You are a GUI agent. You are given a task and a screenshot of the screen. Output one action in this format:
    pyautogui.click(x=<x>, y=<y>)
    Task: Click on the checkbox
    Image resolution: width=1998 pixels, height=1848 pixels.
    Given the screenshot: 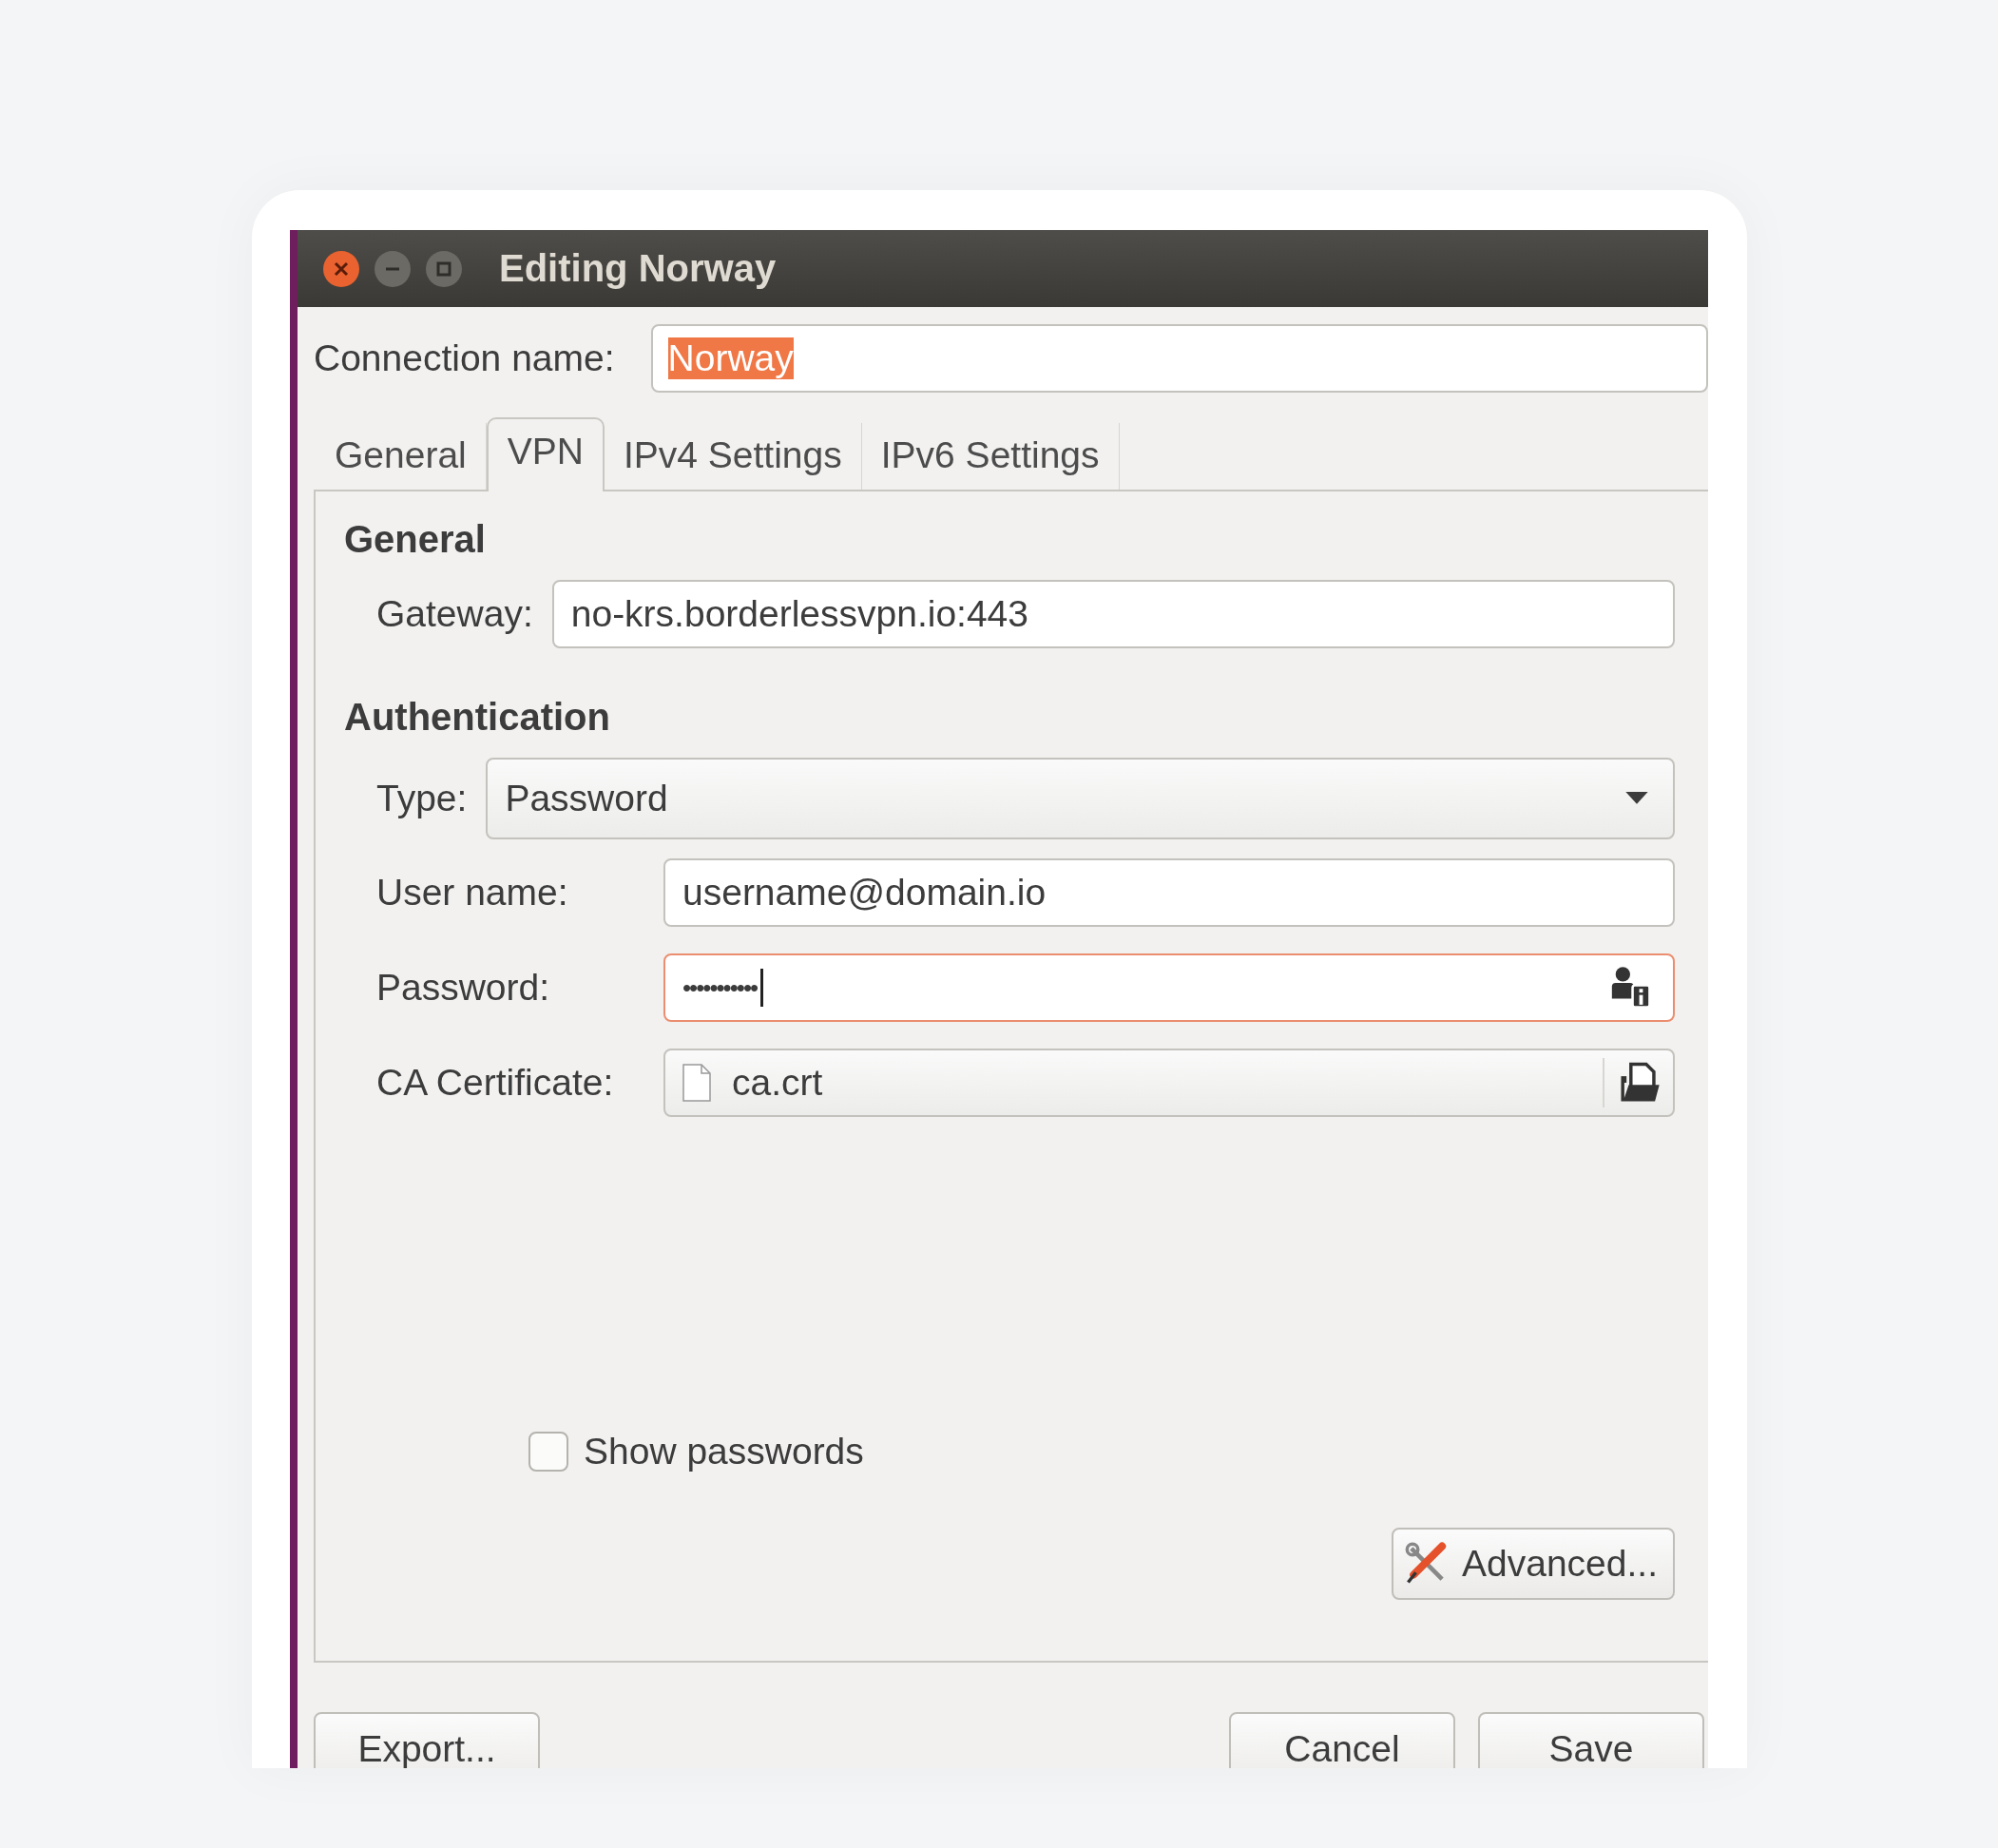 What is the action you would take?
    pyautogui.click(x=548, y=1452)
    